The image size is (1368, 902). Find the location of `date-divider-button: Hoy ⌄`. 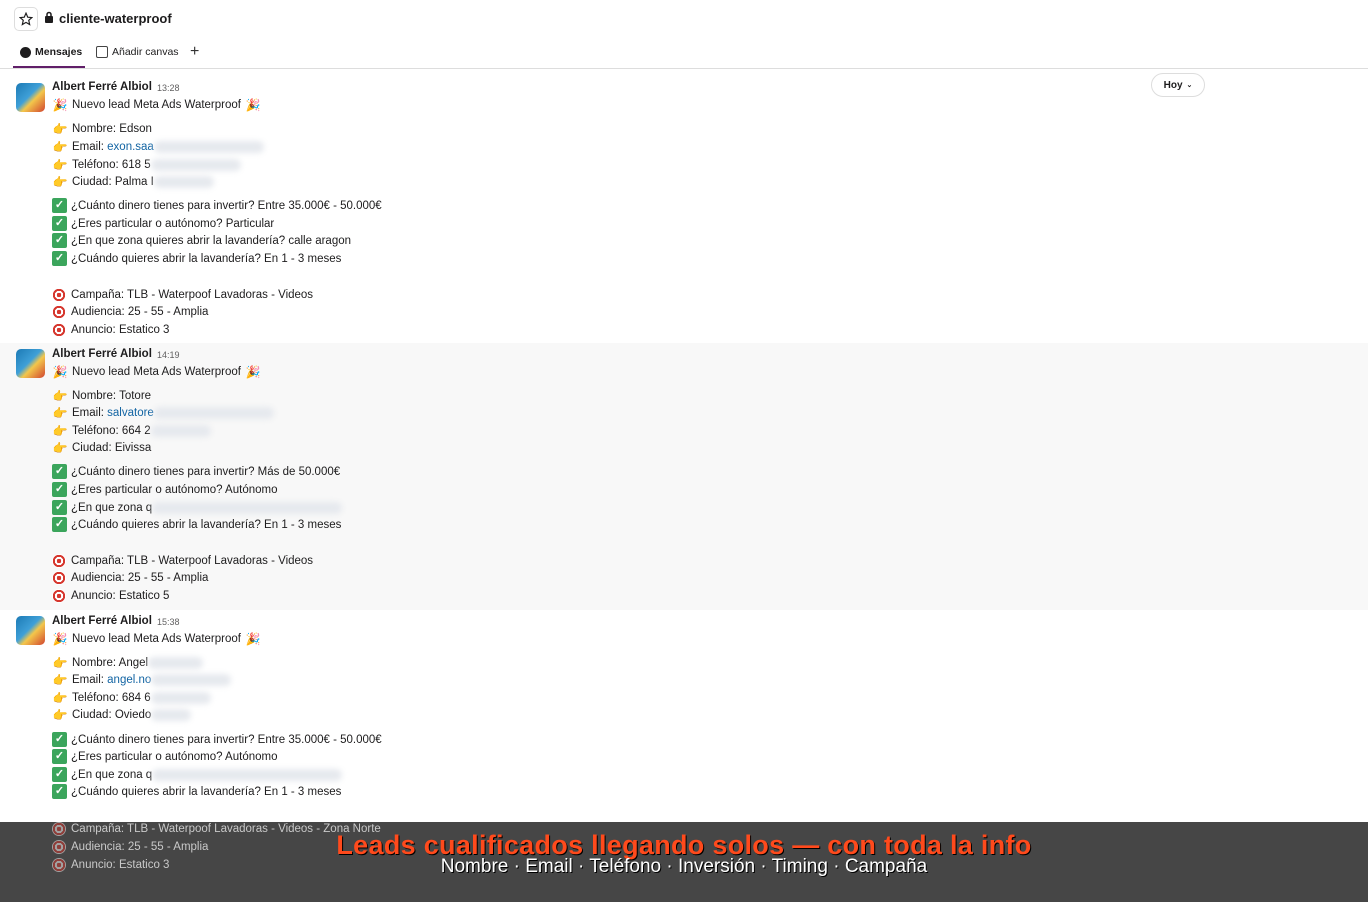

date-divider-button: Hoy ⌄ is located at coordinates (1178, 85).